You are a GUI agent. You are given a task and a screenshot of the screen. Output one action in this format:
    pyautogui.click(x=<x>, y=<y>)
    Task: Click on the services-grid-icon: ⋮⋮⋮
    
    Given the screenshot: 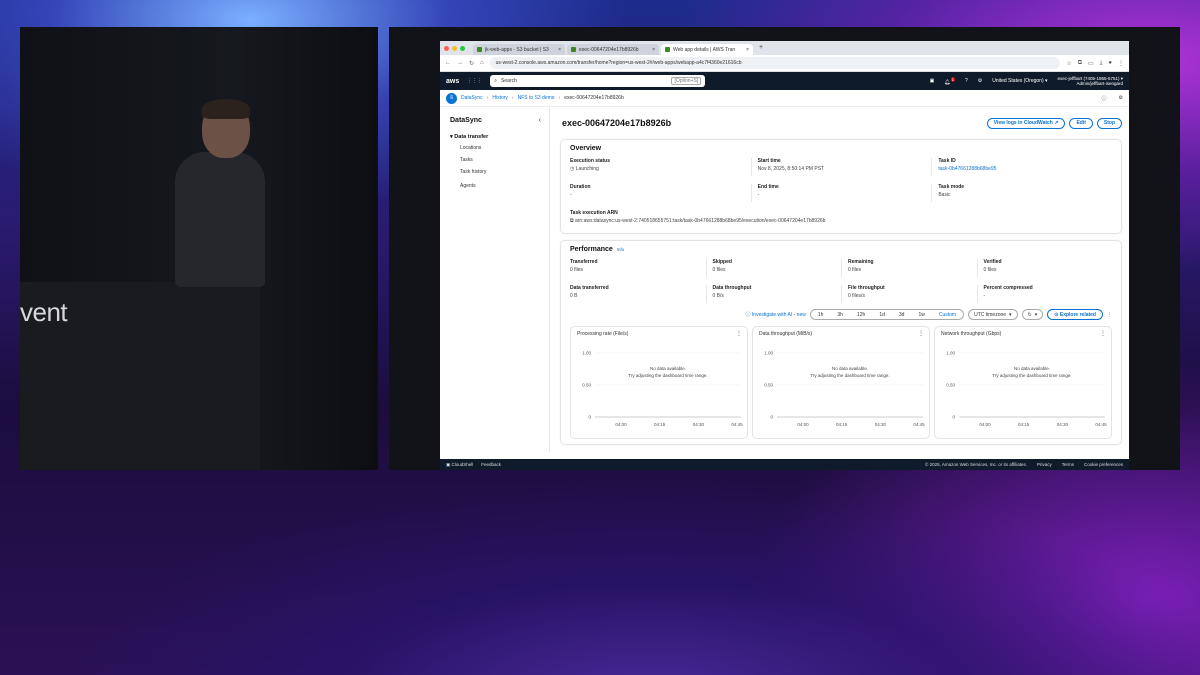 What is the action you would take?
    pyautogui.click(x=474, y=81)
    